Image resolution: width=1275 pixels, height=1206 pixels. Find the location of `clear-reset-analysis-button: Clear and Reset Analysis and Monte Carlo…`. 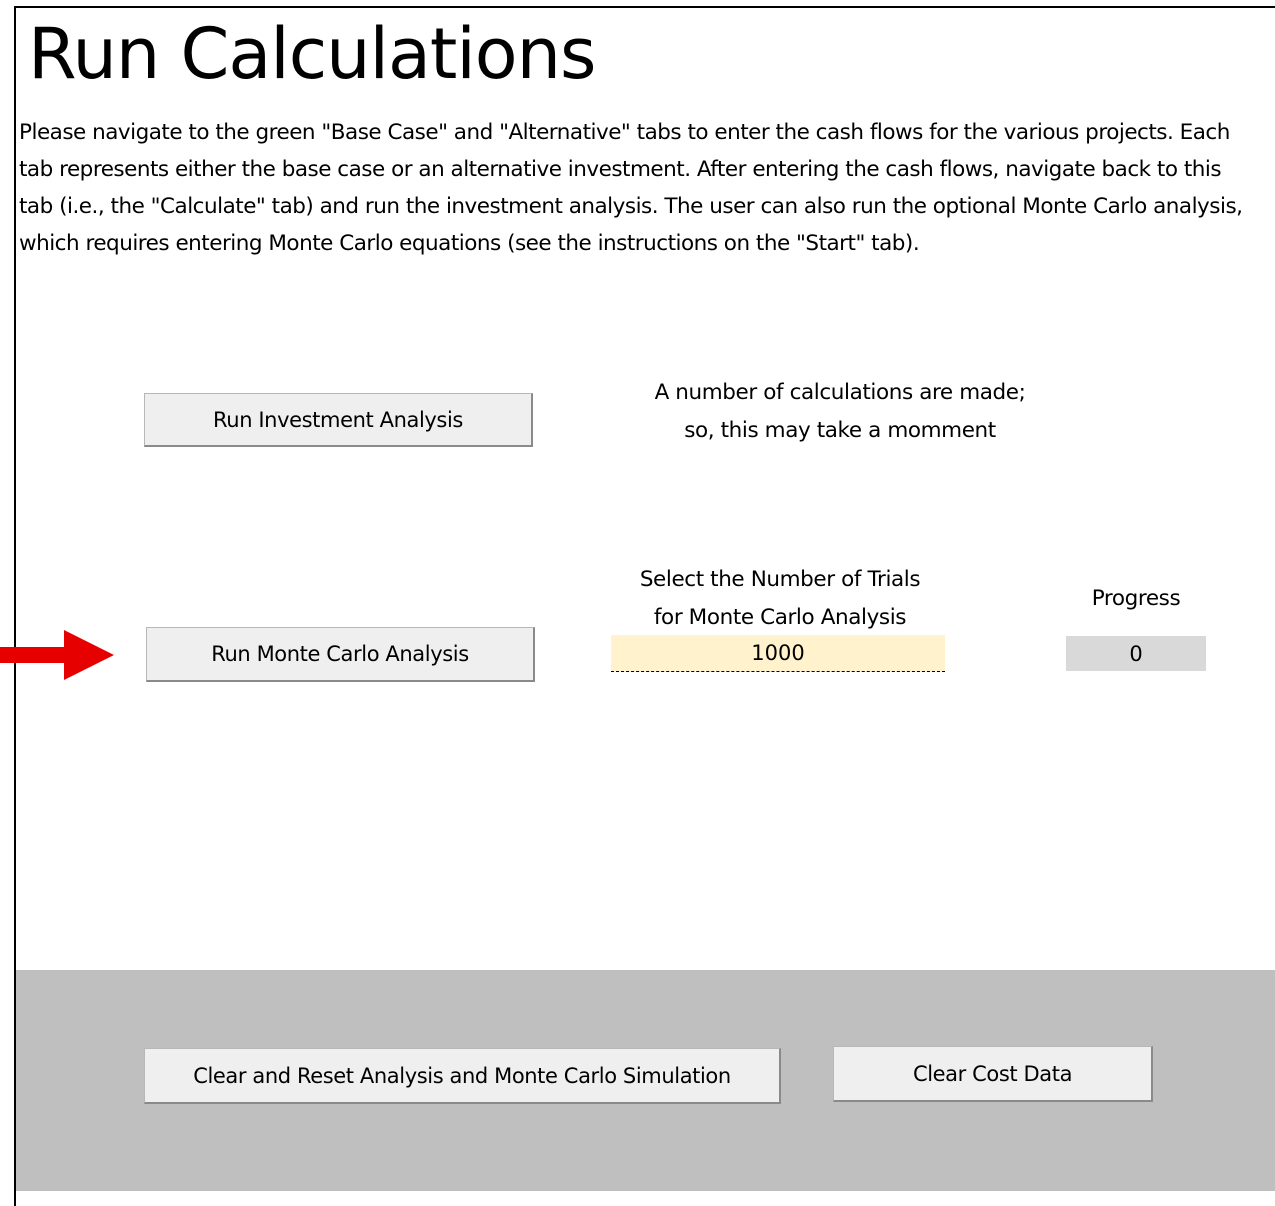

clear-reset-analysis-button: Clear and Reset Analysis and Monte Carlo… is located at coordinates (462, 1076).